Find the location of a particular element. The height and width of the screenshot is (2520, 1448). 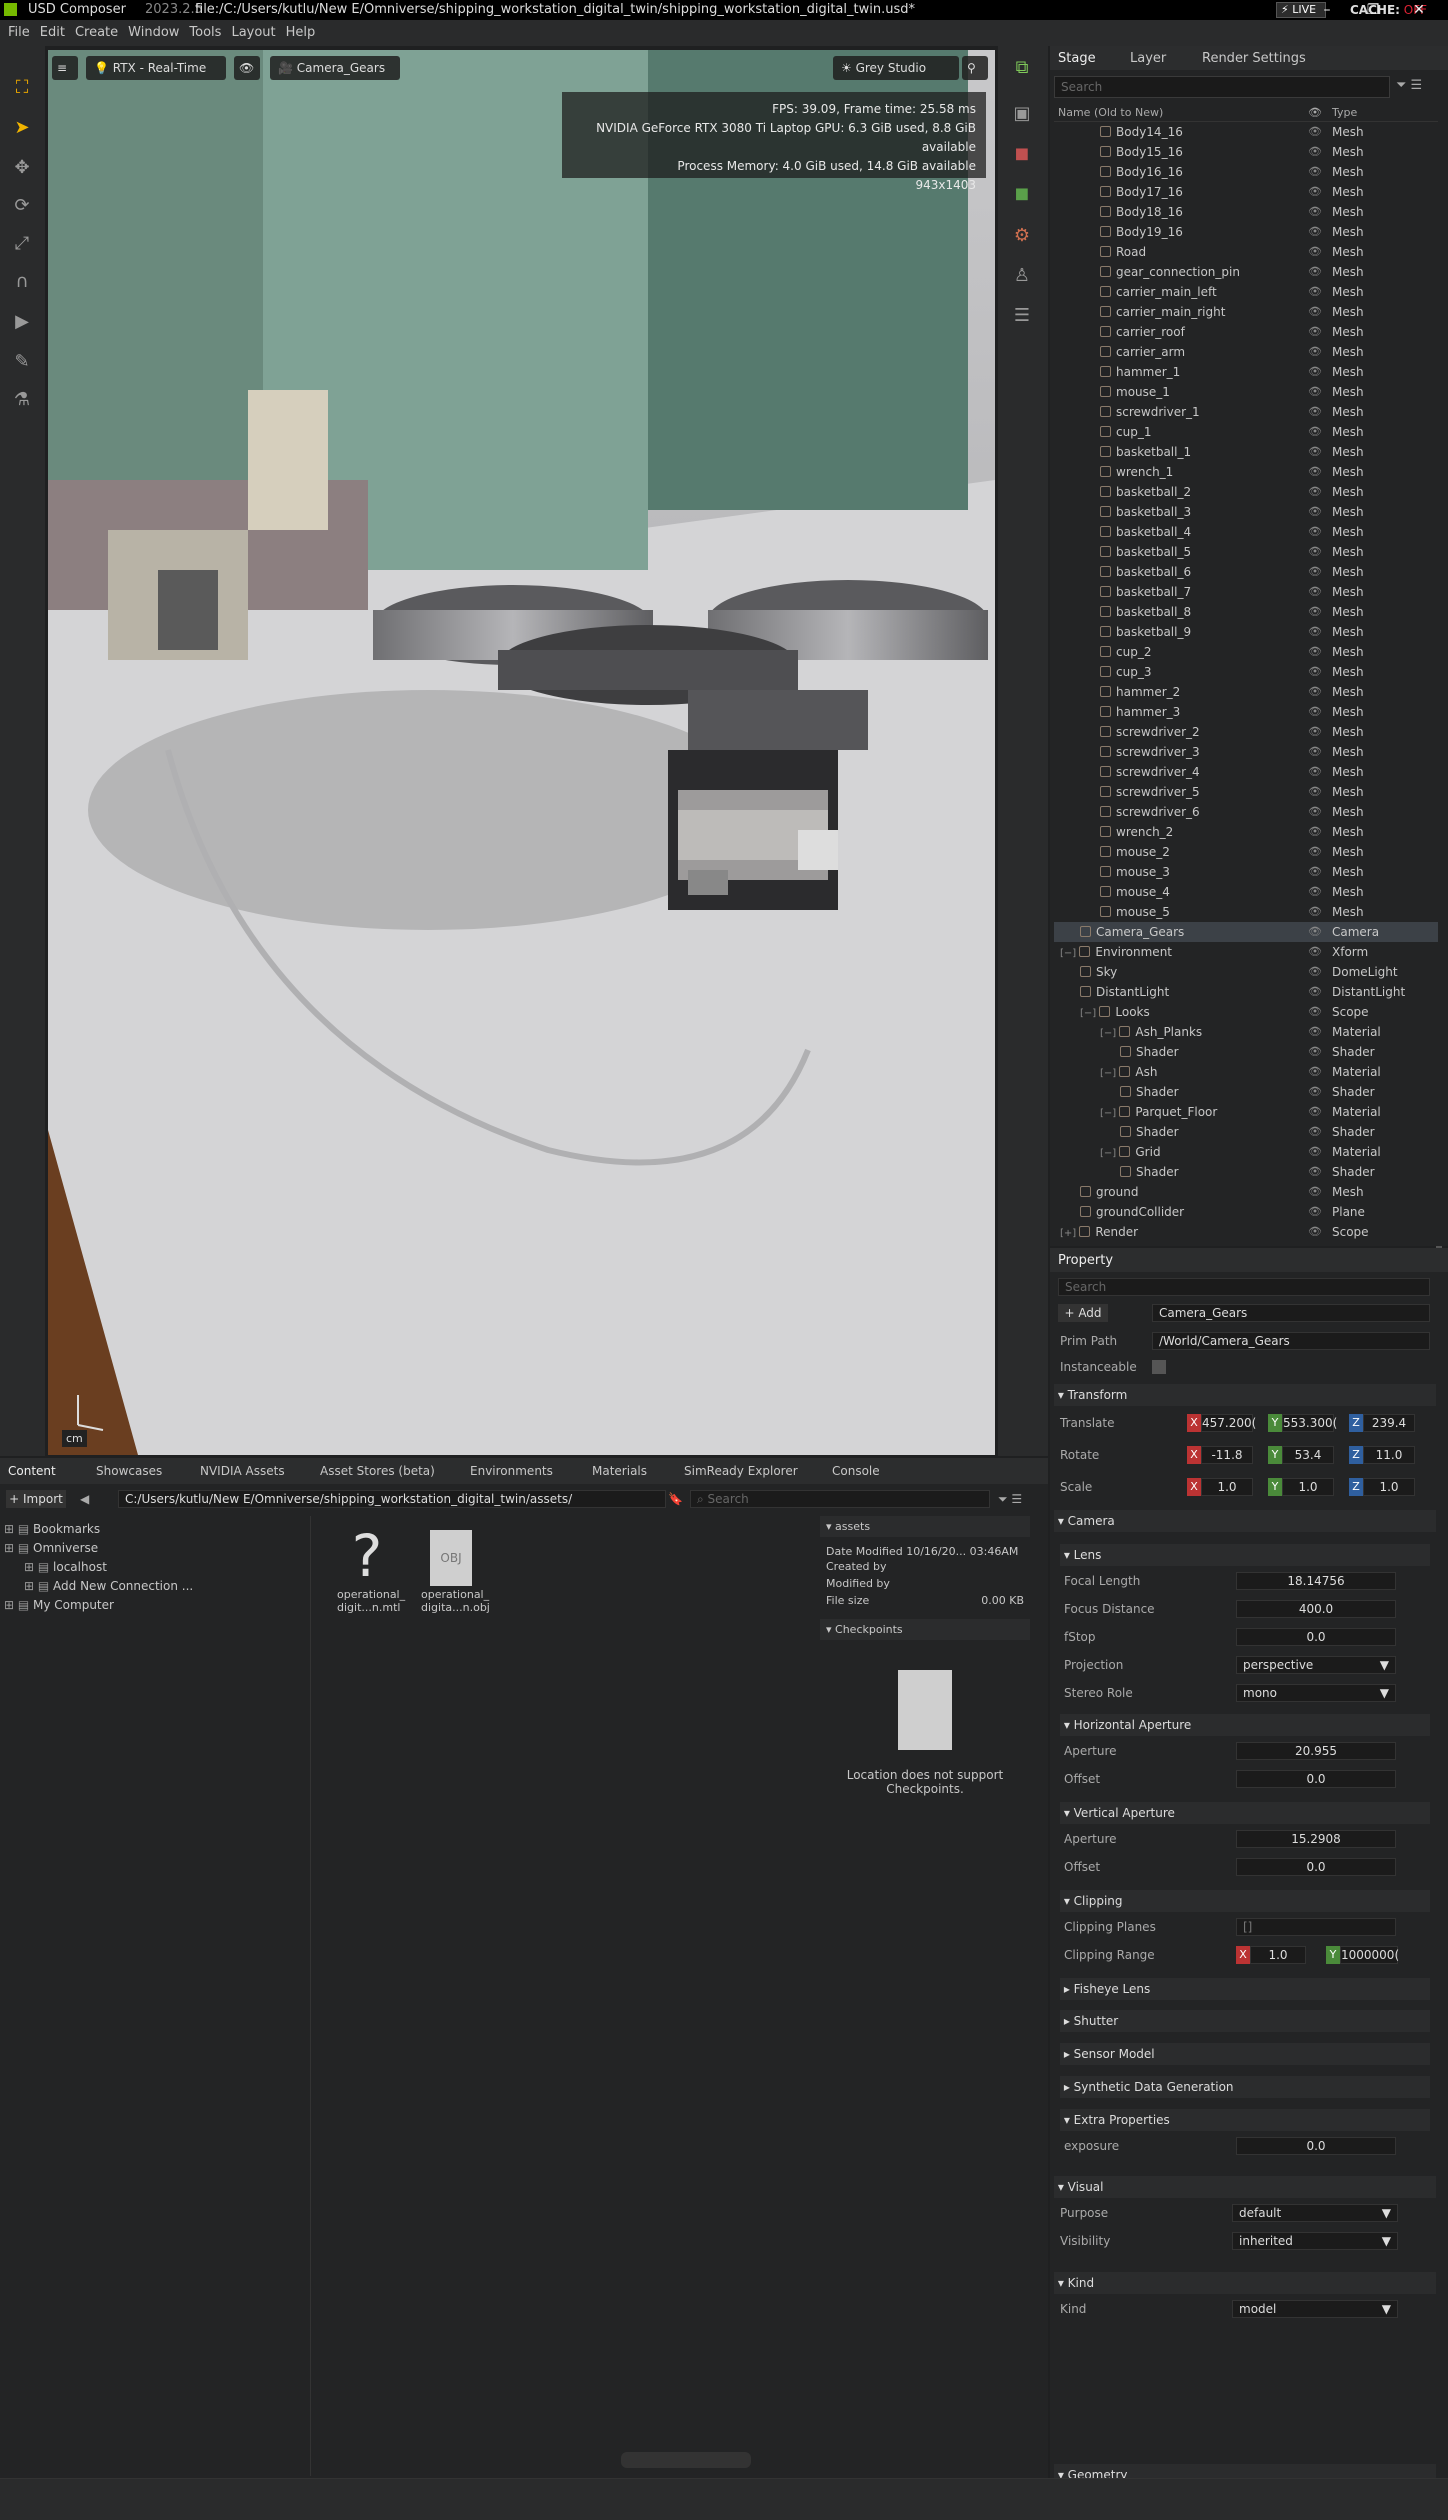

restore-icon: ❐ is located at coordinates (1373, 10).